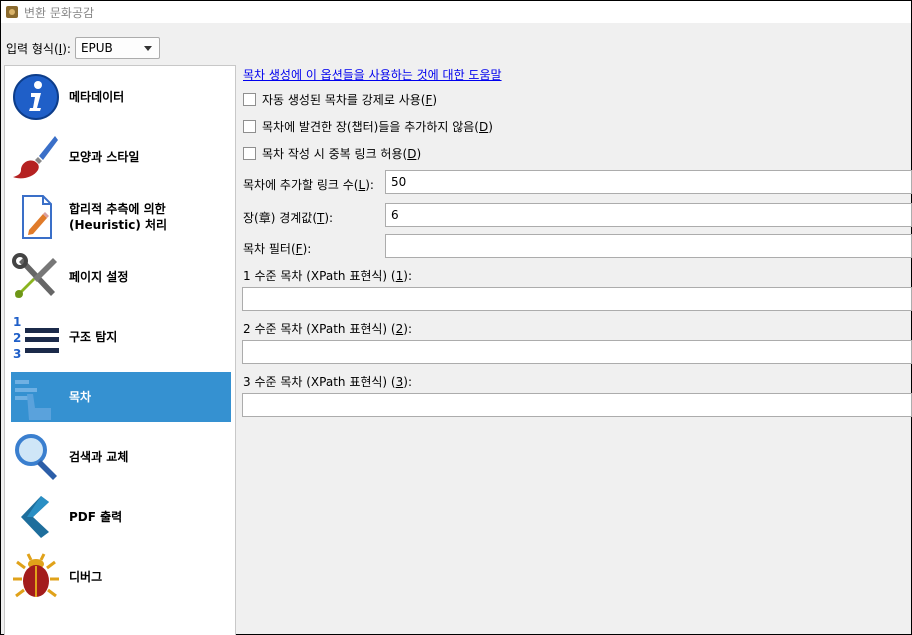  Describe the element at coordinates (577, 352) in the screenshot. I see `level2-toc-input` at that location.